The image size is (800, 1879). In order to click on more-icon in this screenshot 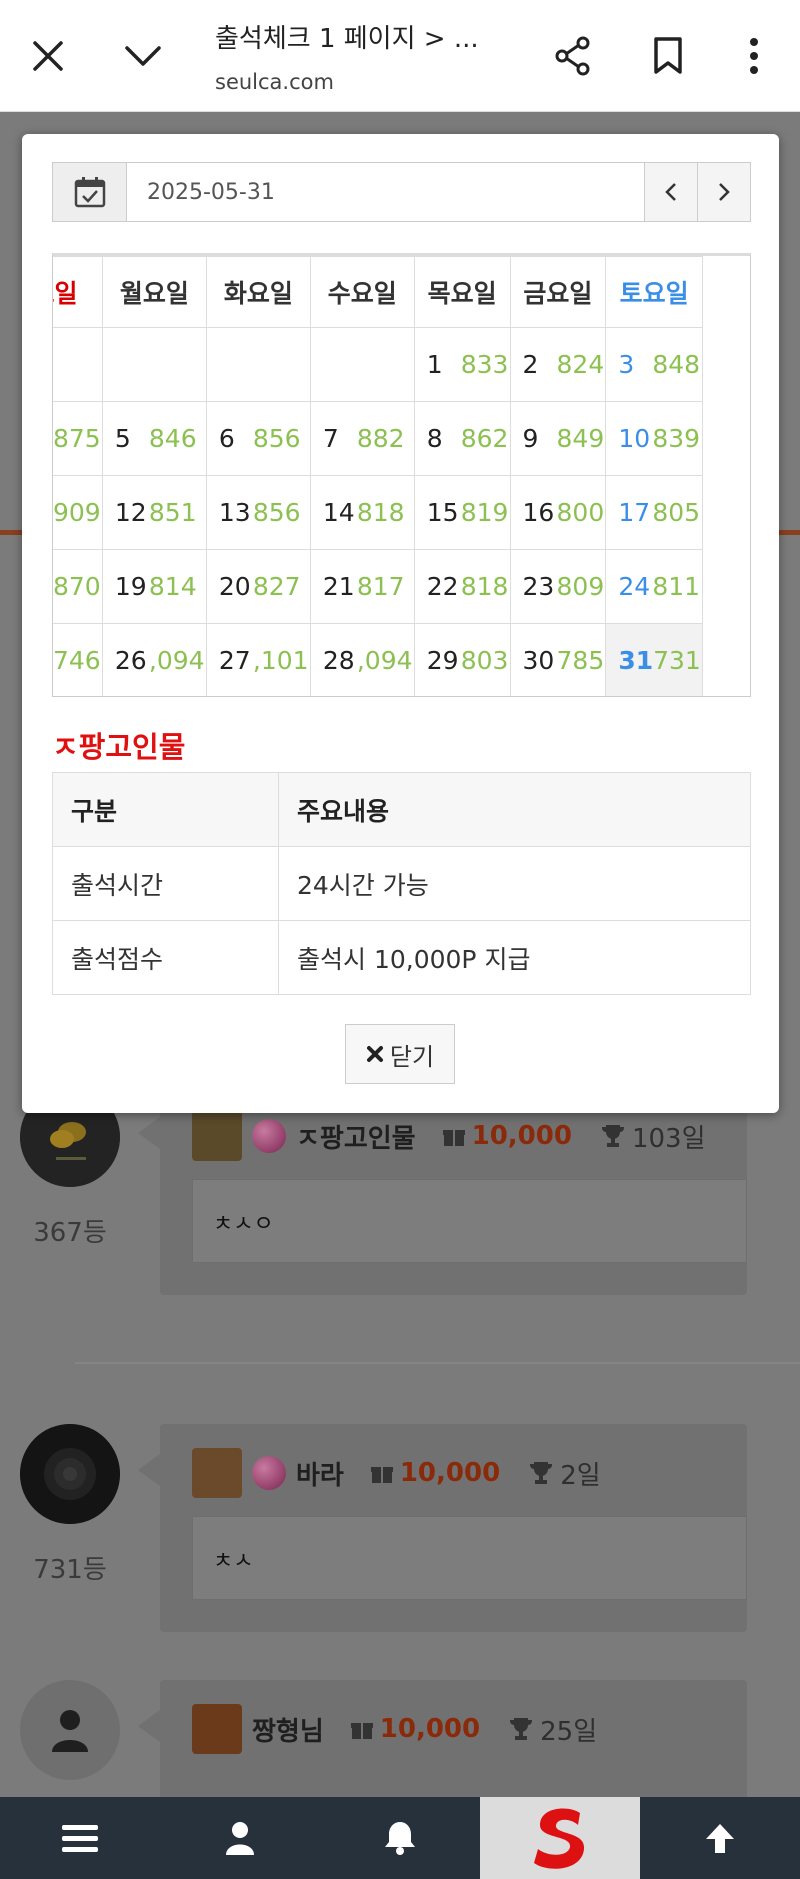, I will do `click(754, 56)`.